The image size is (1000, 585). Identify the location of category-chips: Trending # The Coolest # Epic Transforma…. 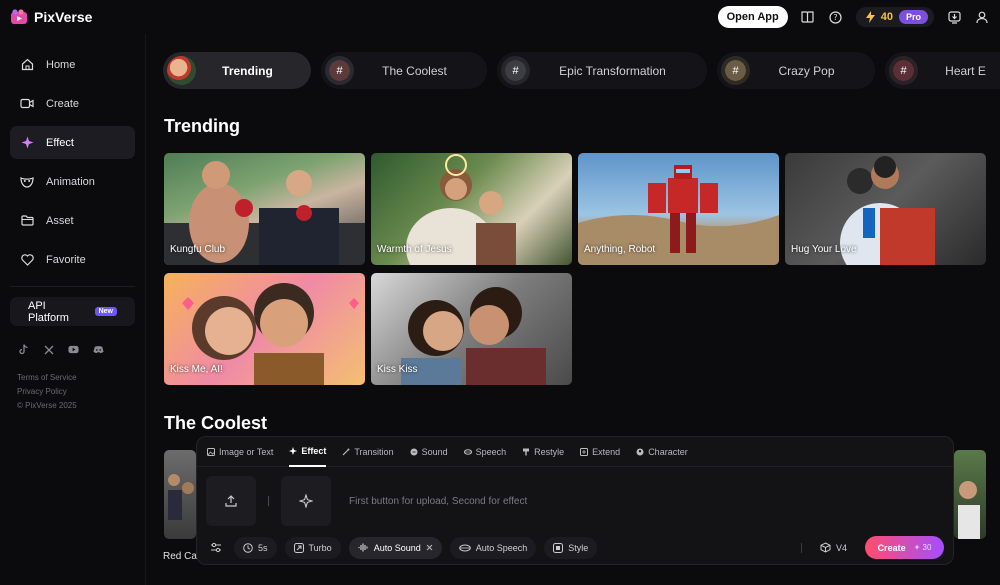
(581, 71).